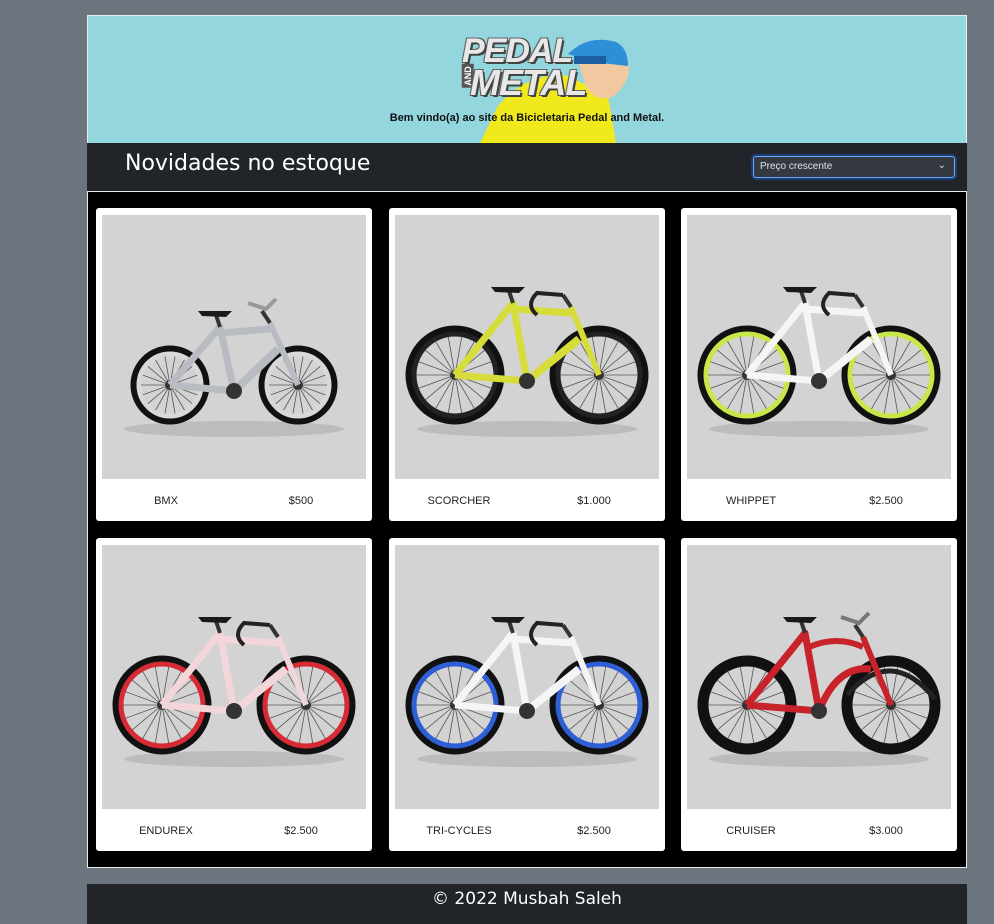 Image resolution: width=994 pixels, height=924 pixels. I want to click on product-name: TRI-CYCLES, so click(459, 831).